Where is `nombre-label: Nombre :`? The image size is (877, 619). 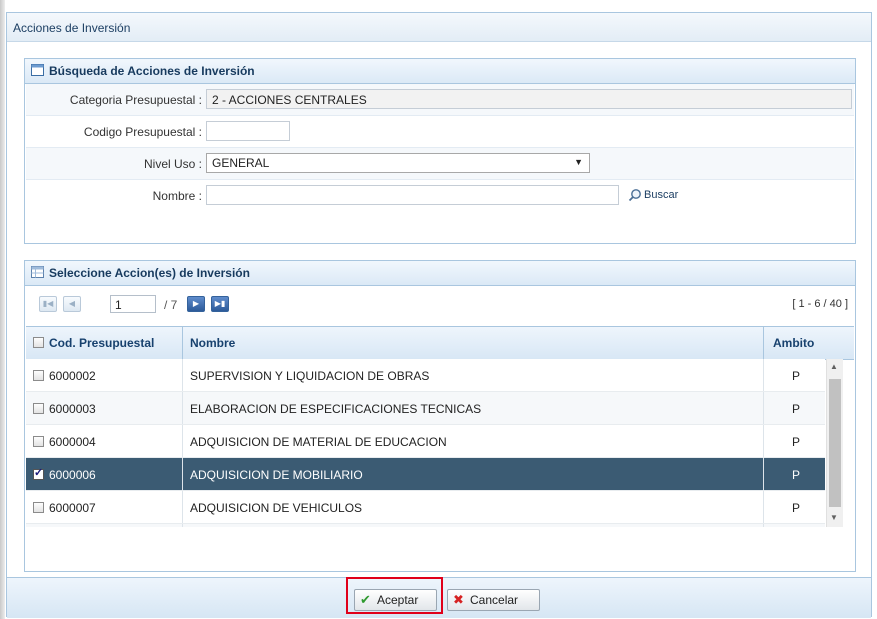 nombre-label: Nombre : is located at coordinates (177, 196).